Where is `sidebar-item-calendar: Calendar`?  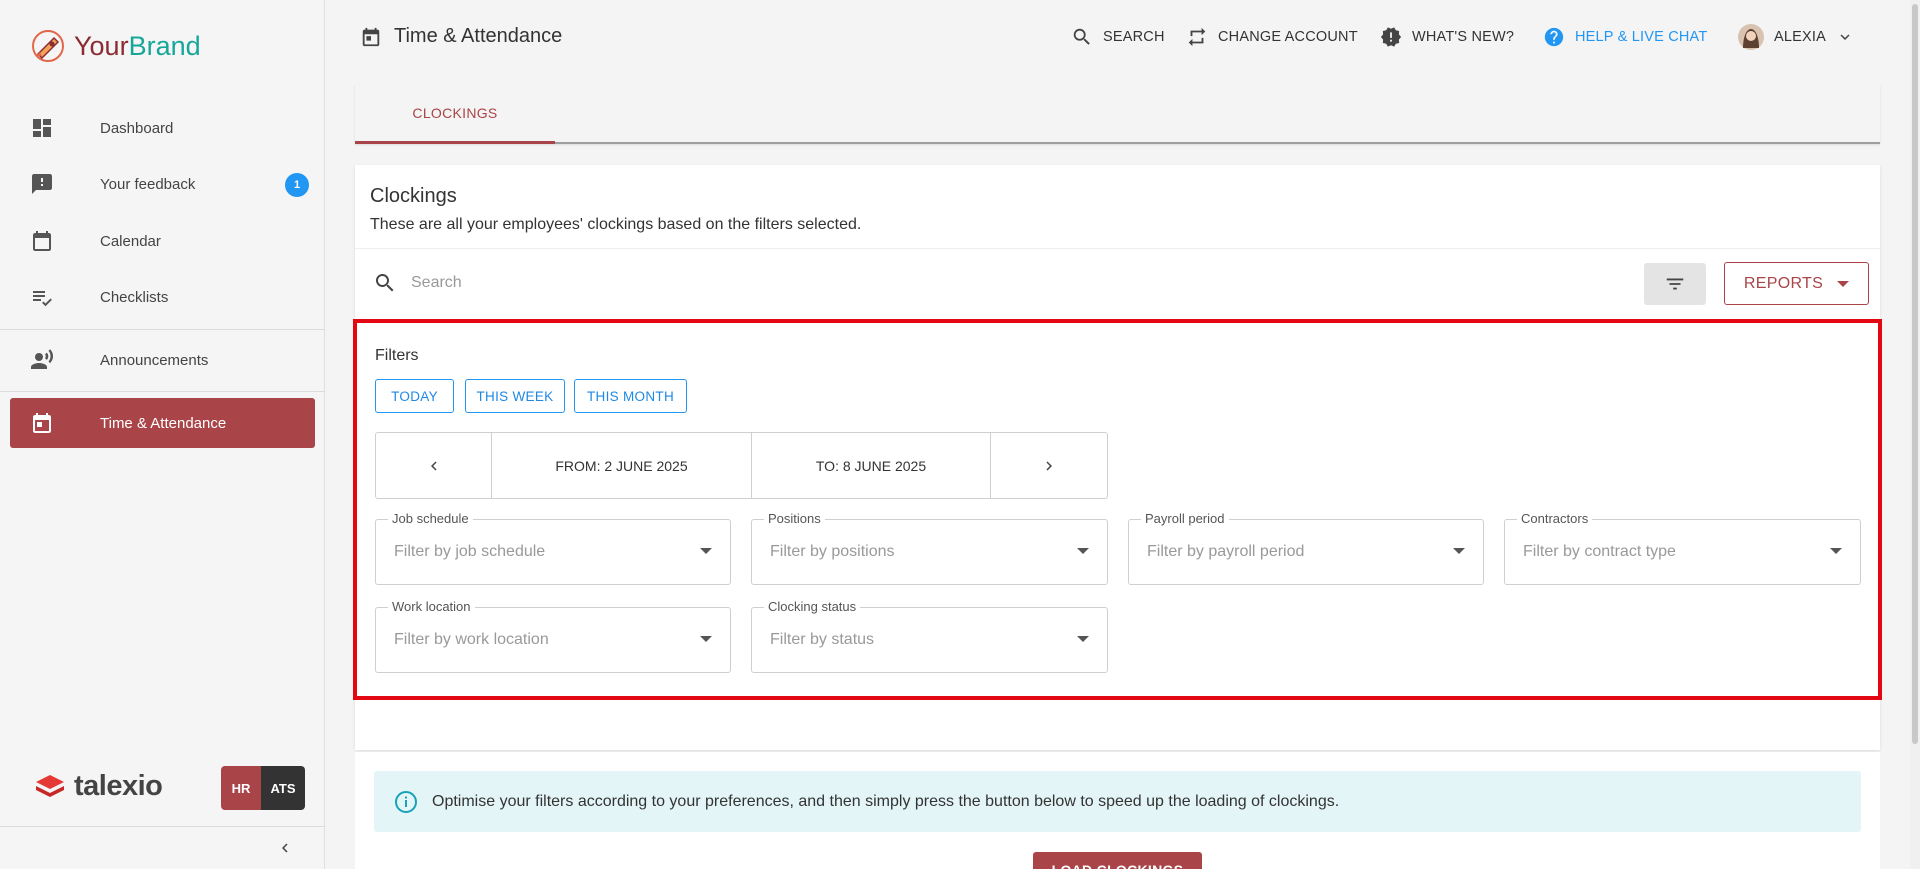 sidebar-item-calendar: Calendar is located at coordinates (162, 241).